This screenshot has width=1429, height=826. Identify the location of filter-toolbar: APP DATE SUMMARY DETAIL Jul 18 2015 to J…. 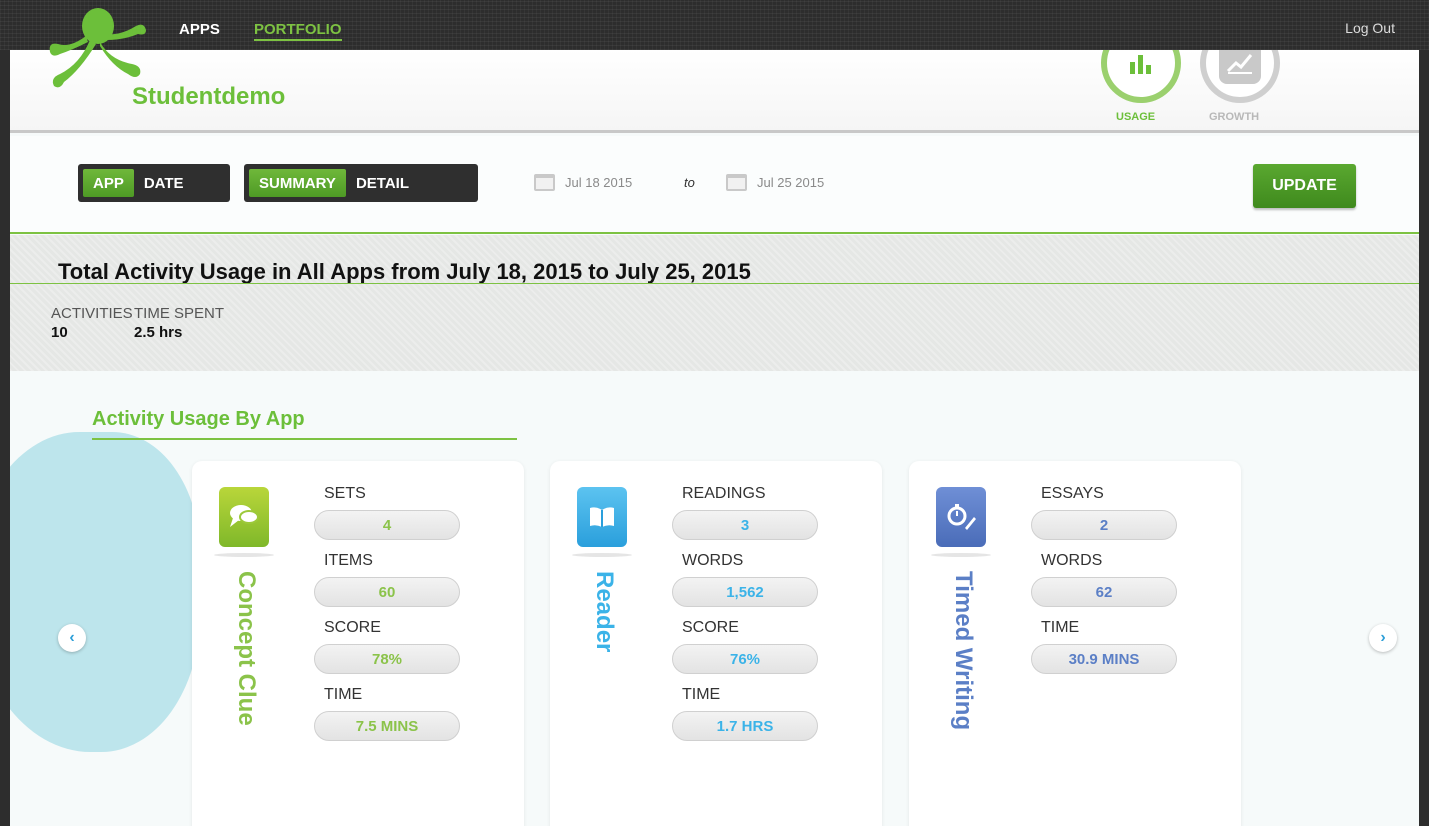
(714, 185).